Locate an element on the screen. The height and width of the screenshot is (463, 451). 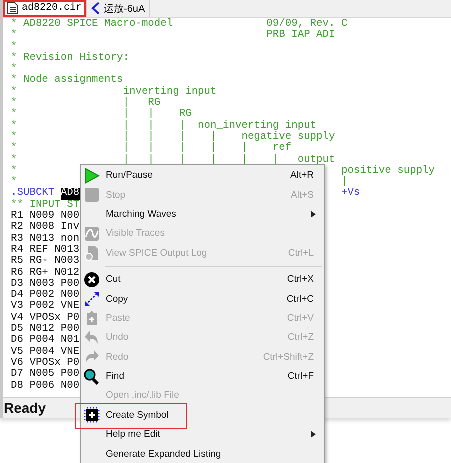
code-text: D4 P002 N00 is located at coordinates (45, 296).